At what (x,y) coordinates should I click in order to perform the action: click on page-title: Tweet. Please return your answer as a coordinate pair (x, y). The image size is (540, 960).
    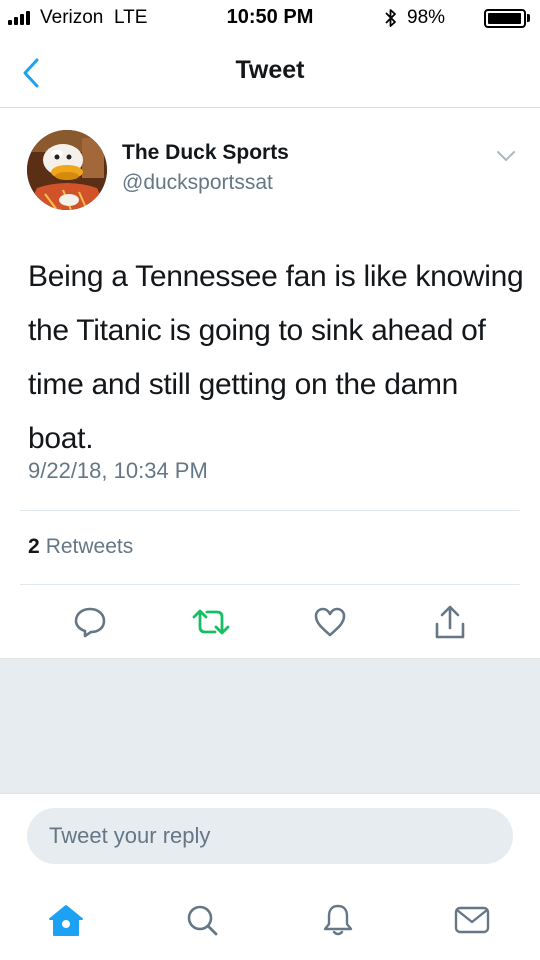
    Looking at the image, I should click on (270, 70).